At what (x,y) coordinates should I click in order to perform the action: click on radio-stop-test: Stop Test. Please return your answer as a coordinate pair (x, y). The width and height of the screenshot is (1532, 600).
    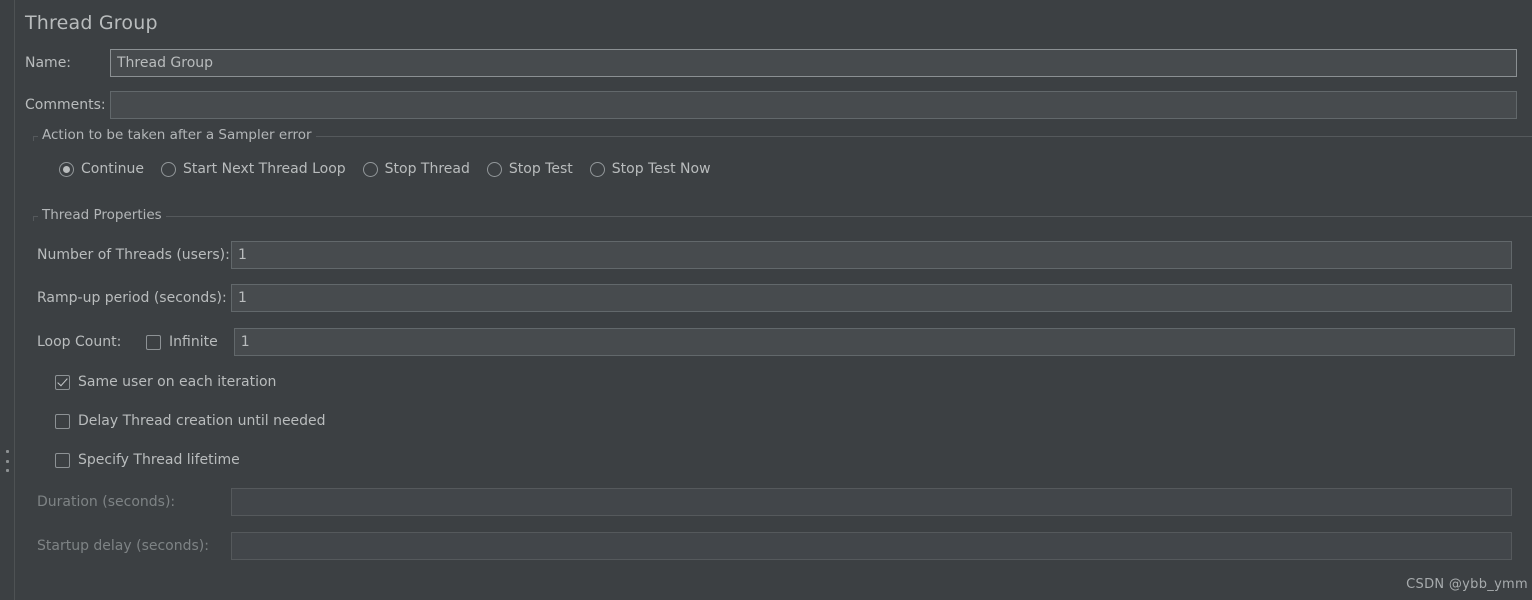
    Looking at the image, I should click on (529, 169).